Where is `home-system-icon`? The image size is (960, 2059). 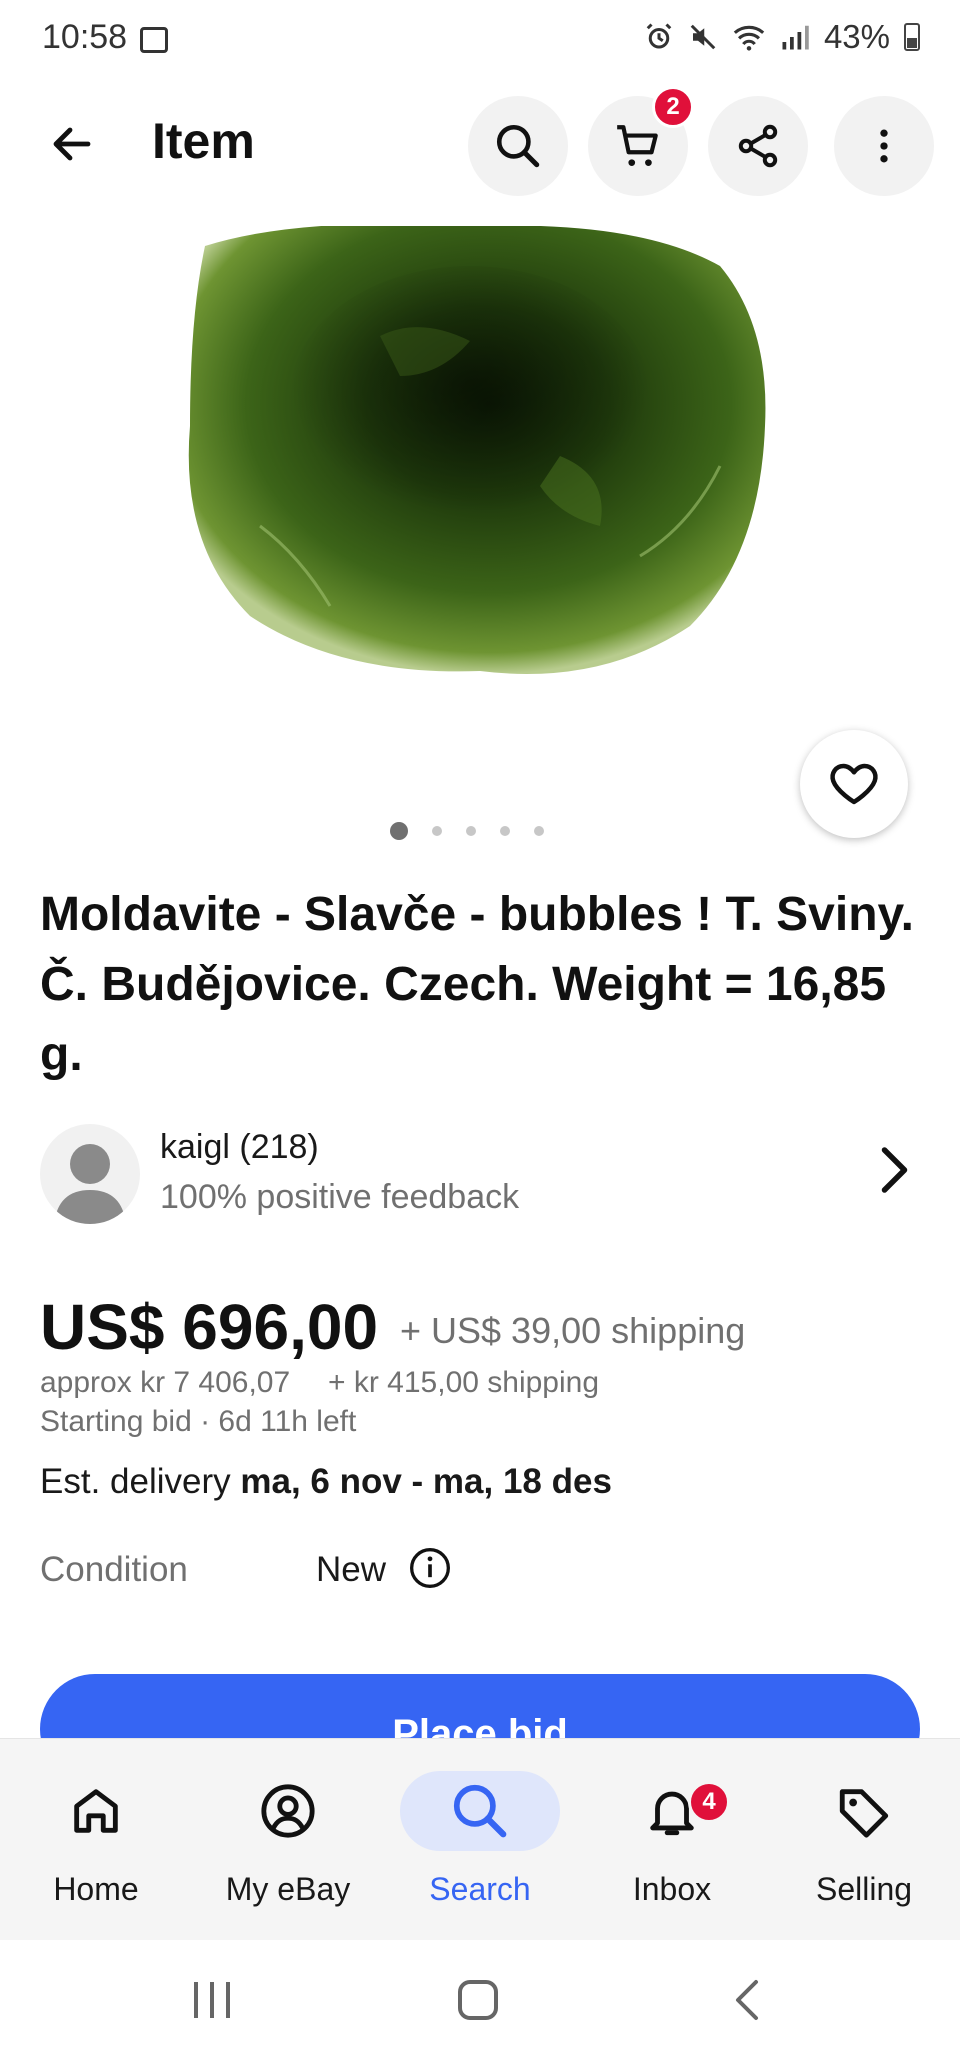 home-system-icon is located at coordinates (478, 2000).